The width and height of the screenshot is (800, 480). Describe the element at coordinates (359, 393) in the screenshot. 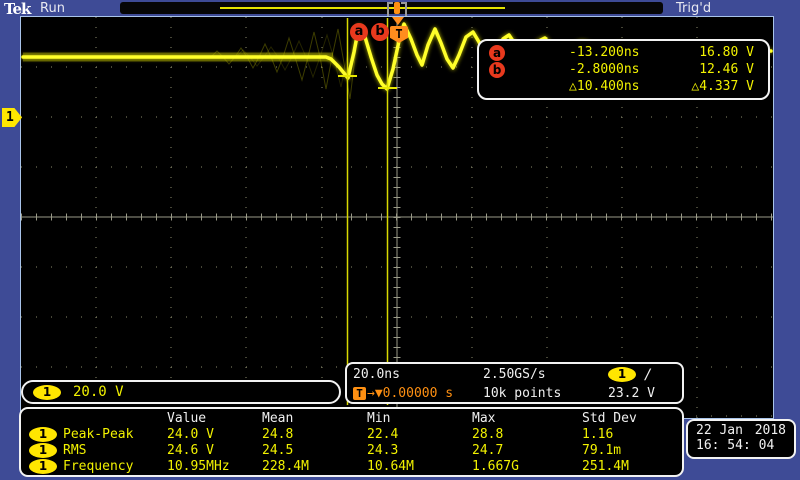

I see `trigger-t-icon: T` at that location.